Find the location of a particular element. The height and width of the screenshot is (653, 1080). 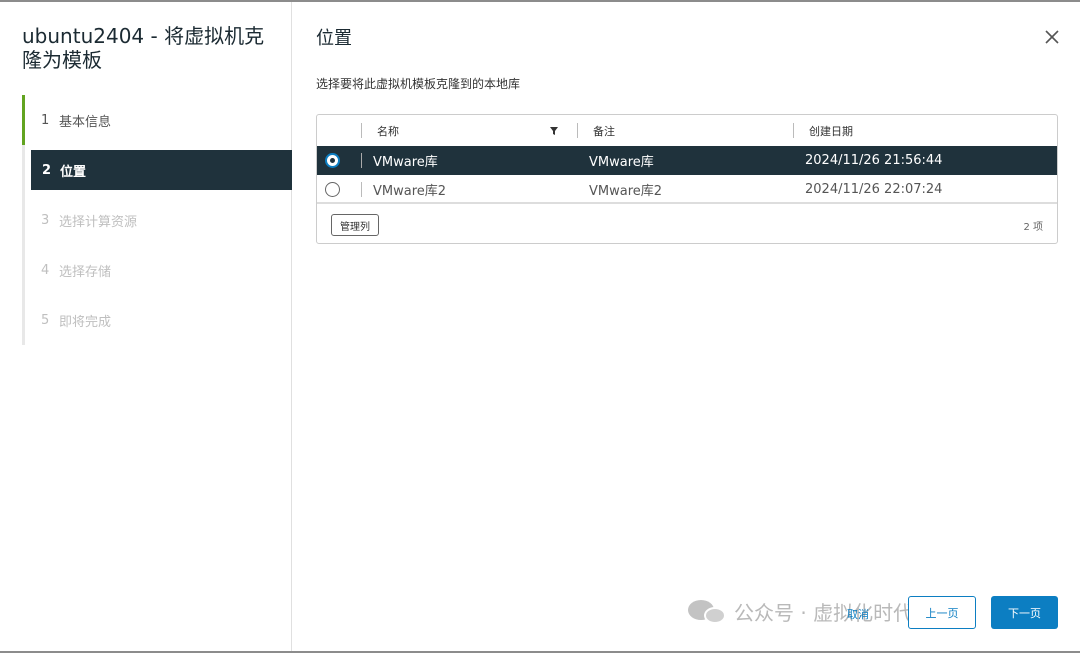

wizard-steps: 1 基本信息 2 位置 3 选择计算资源 4 选择存储 5 即将完成 is located at coordinates (157, 220).